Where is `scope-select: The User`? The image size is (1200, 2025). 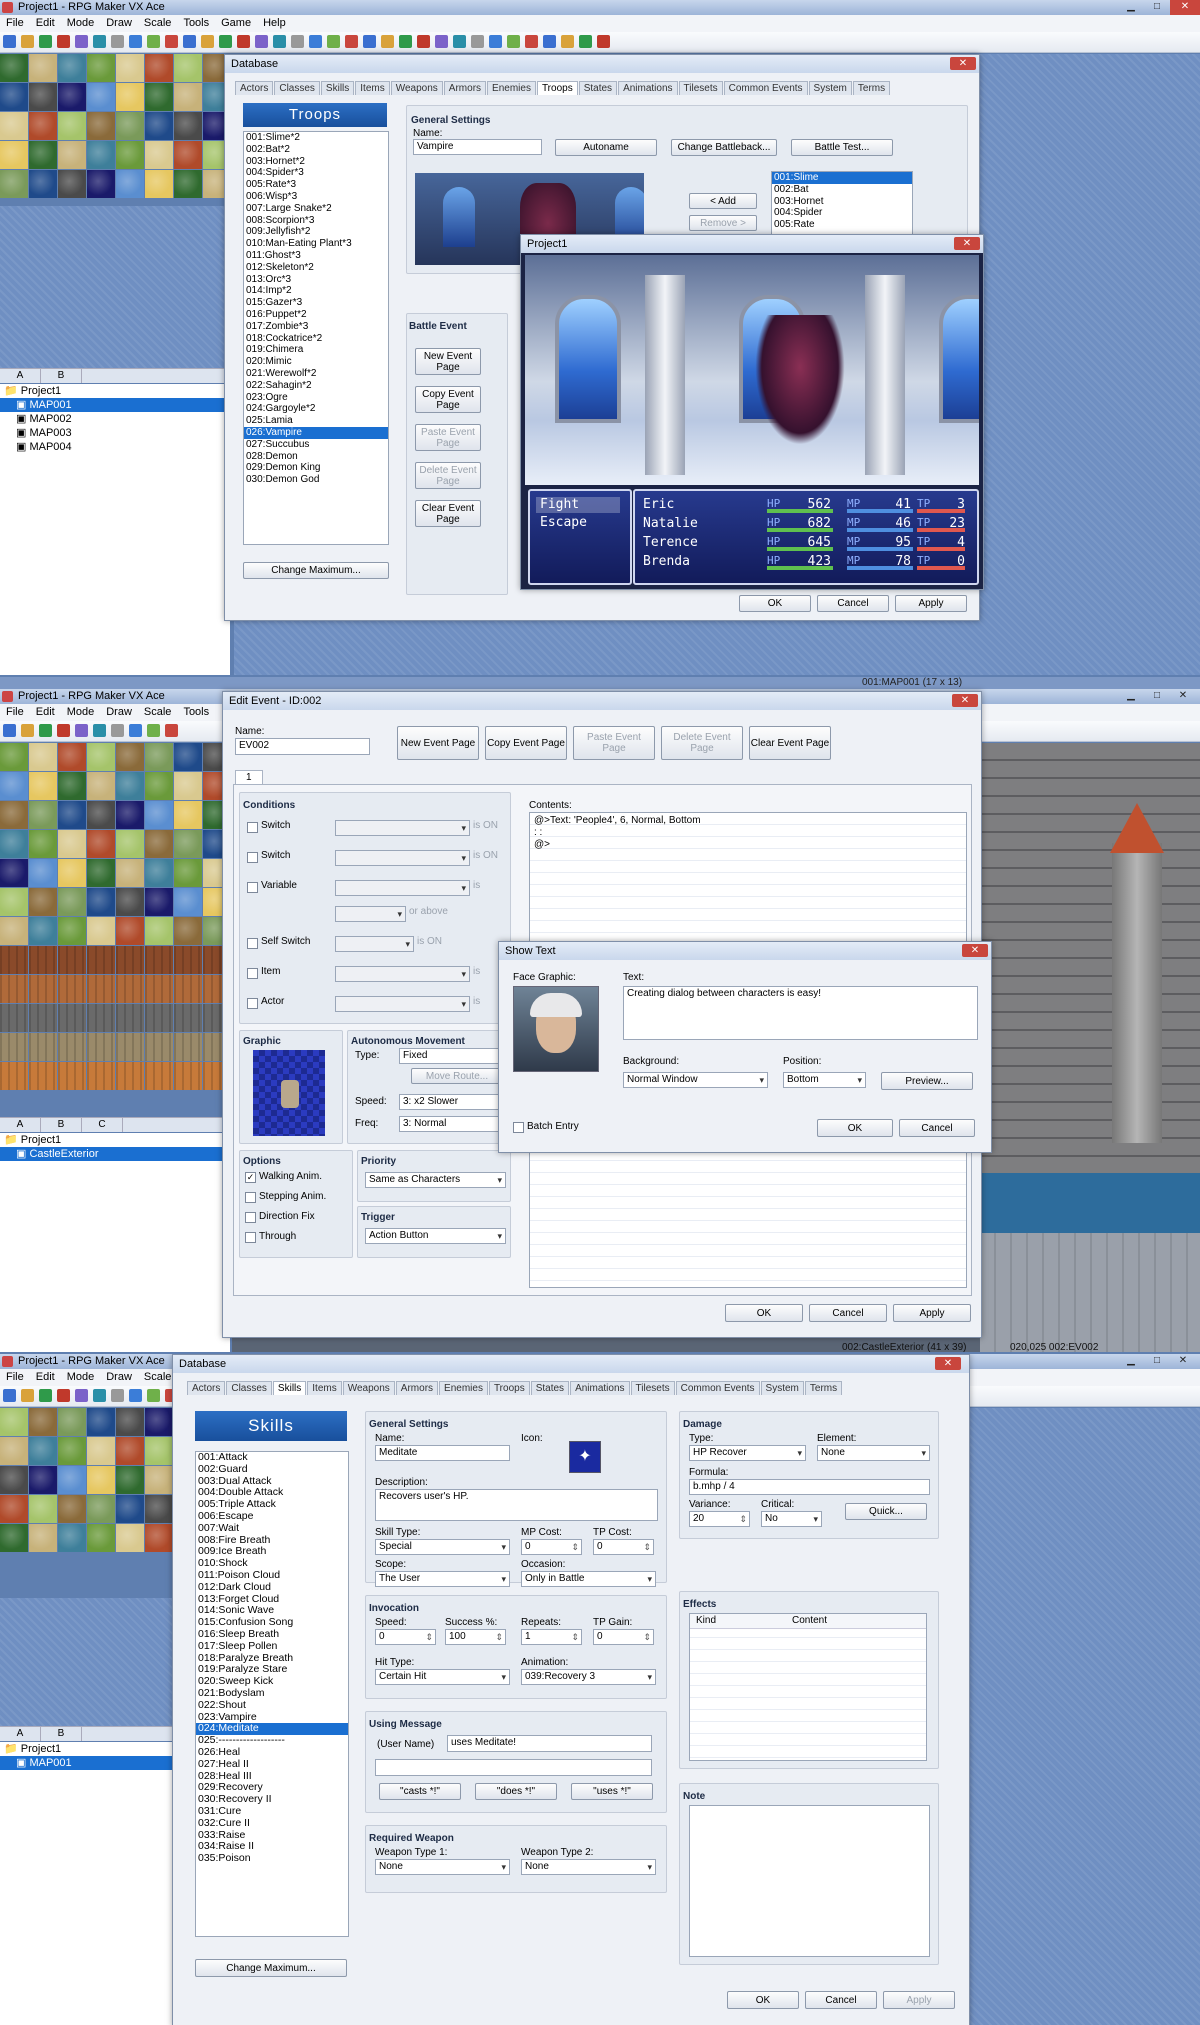
scope-select: The User is located at coordinates (442, 1579).